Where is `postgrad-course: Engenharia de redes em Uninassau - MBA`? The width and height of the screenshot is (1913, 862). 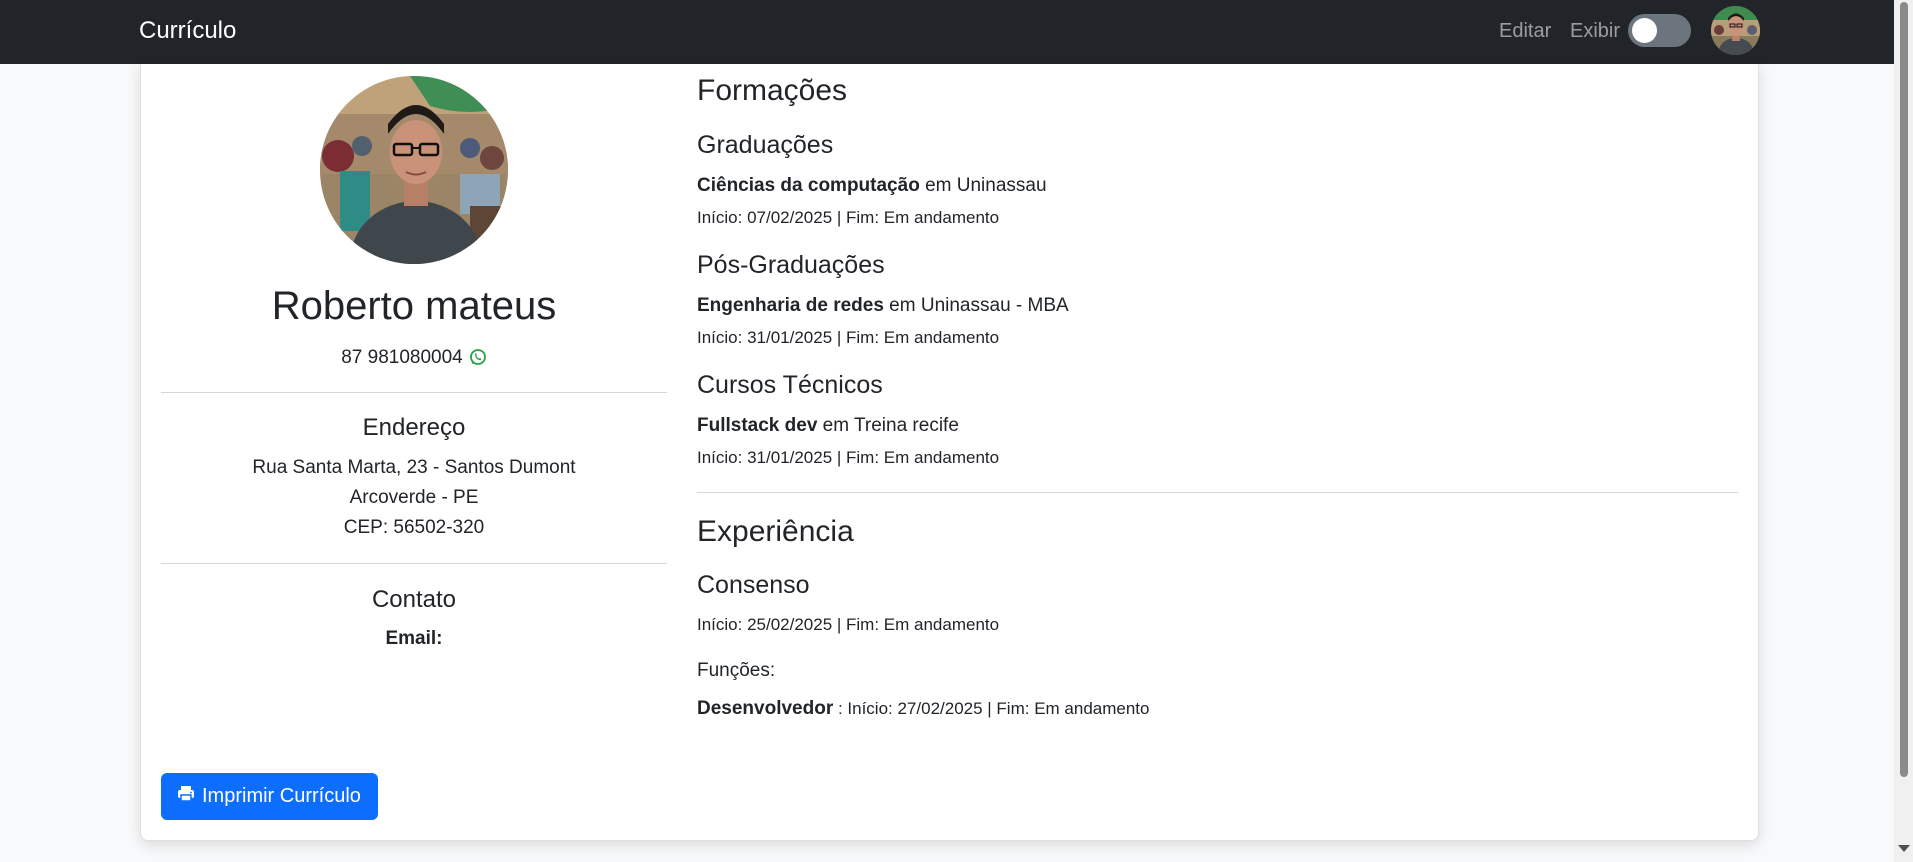
postgrad-course: Engenharia de redes em Uninassau - MBA is located at coordinates (883, 305).